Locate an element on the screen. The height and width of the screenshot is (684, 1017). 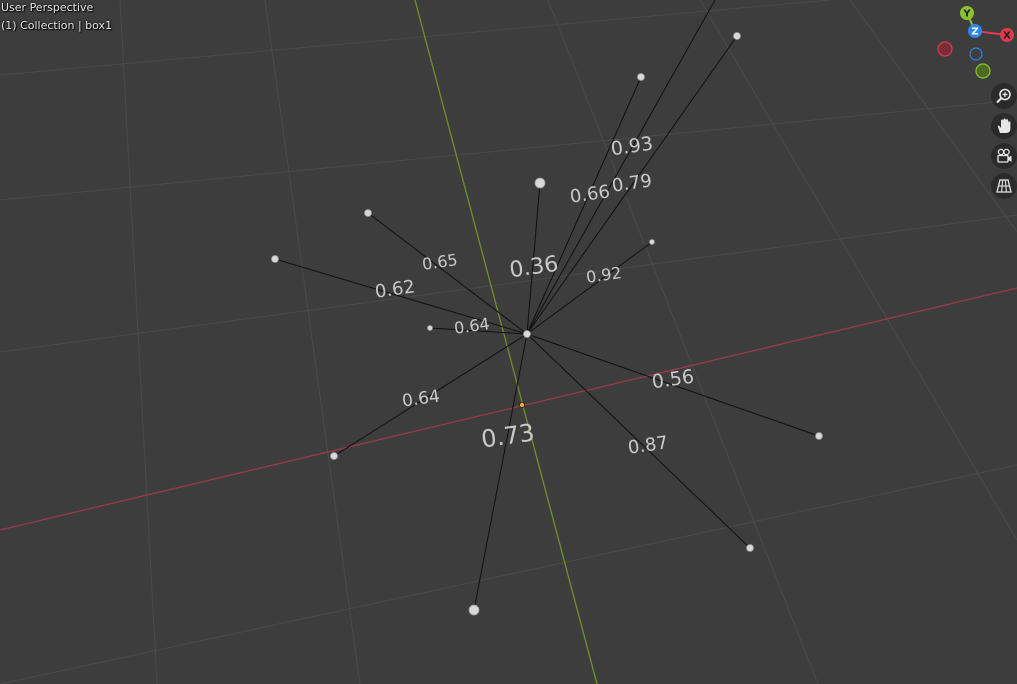
hand-icon is located at coordinates (1004, 125).